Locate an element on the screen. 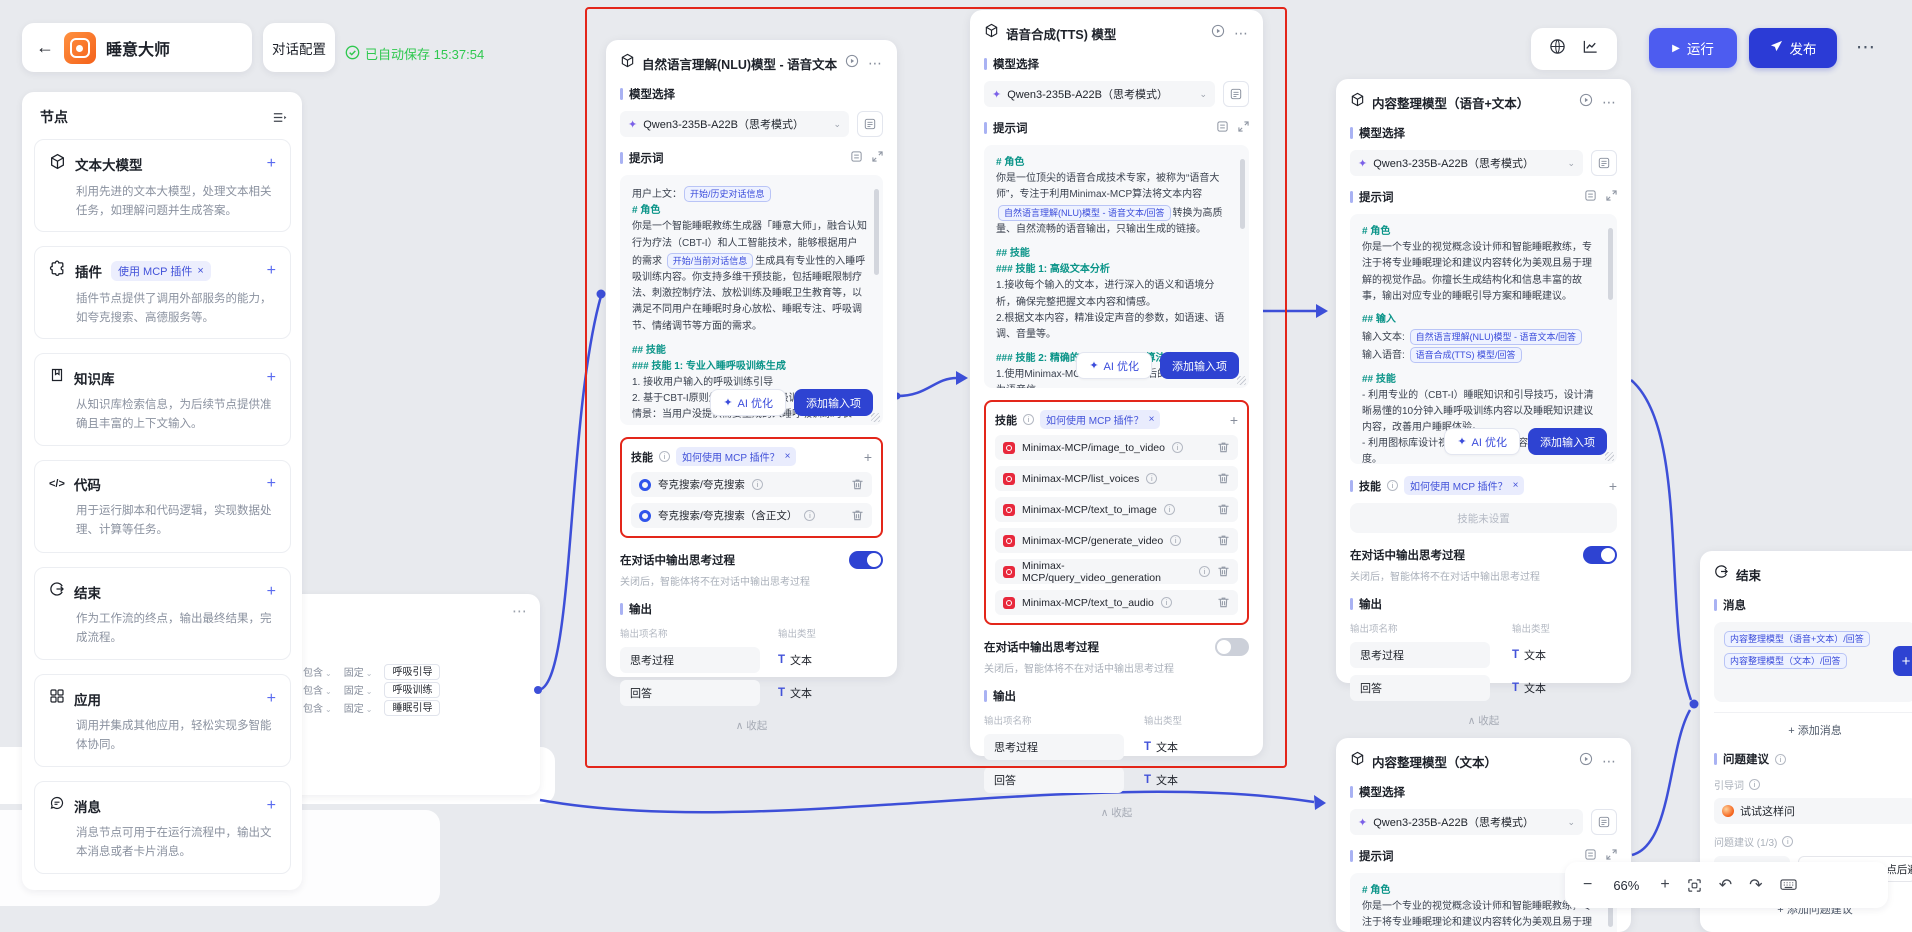  model-select: ✦ Qwen3-235B-A22B（思考模式） ⌄ is located at coordinates (734, 124).